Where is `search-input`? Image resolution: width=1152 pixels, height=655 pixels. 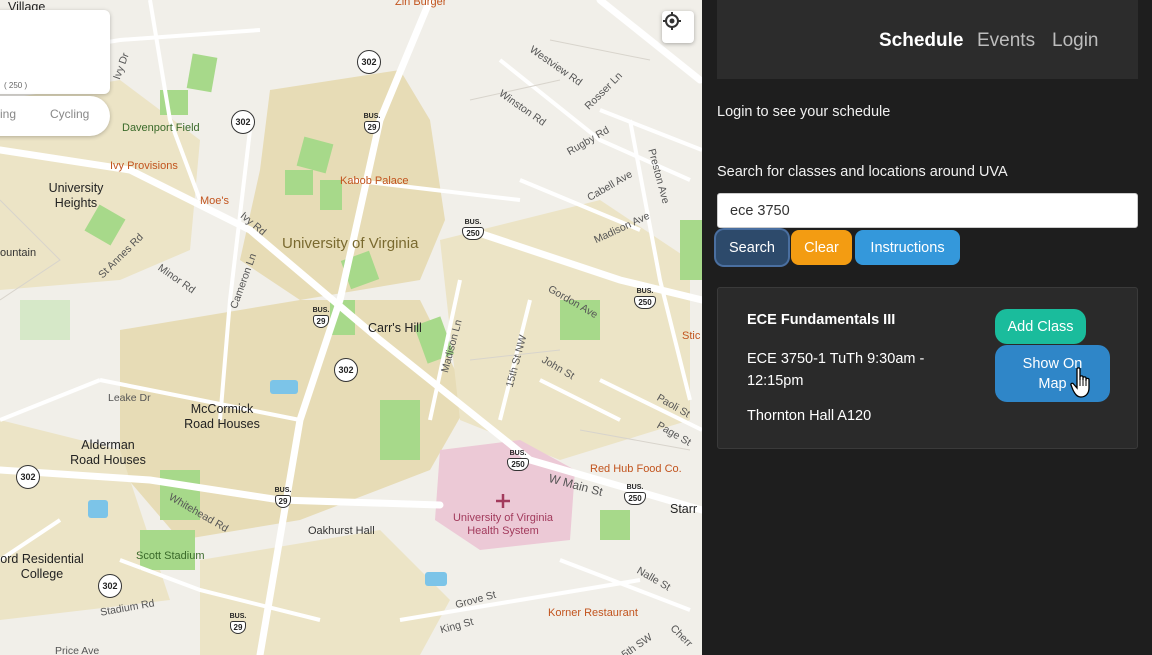
search-input is located at coordinates (927, 210).